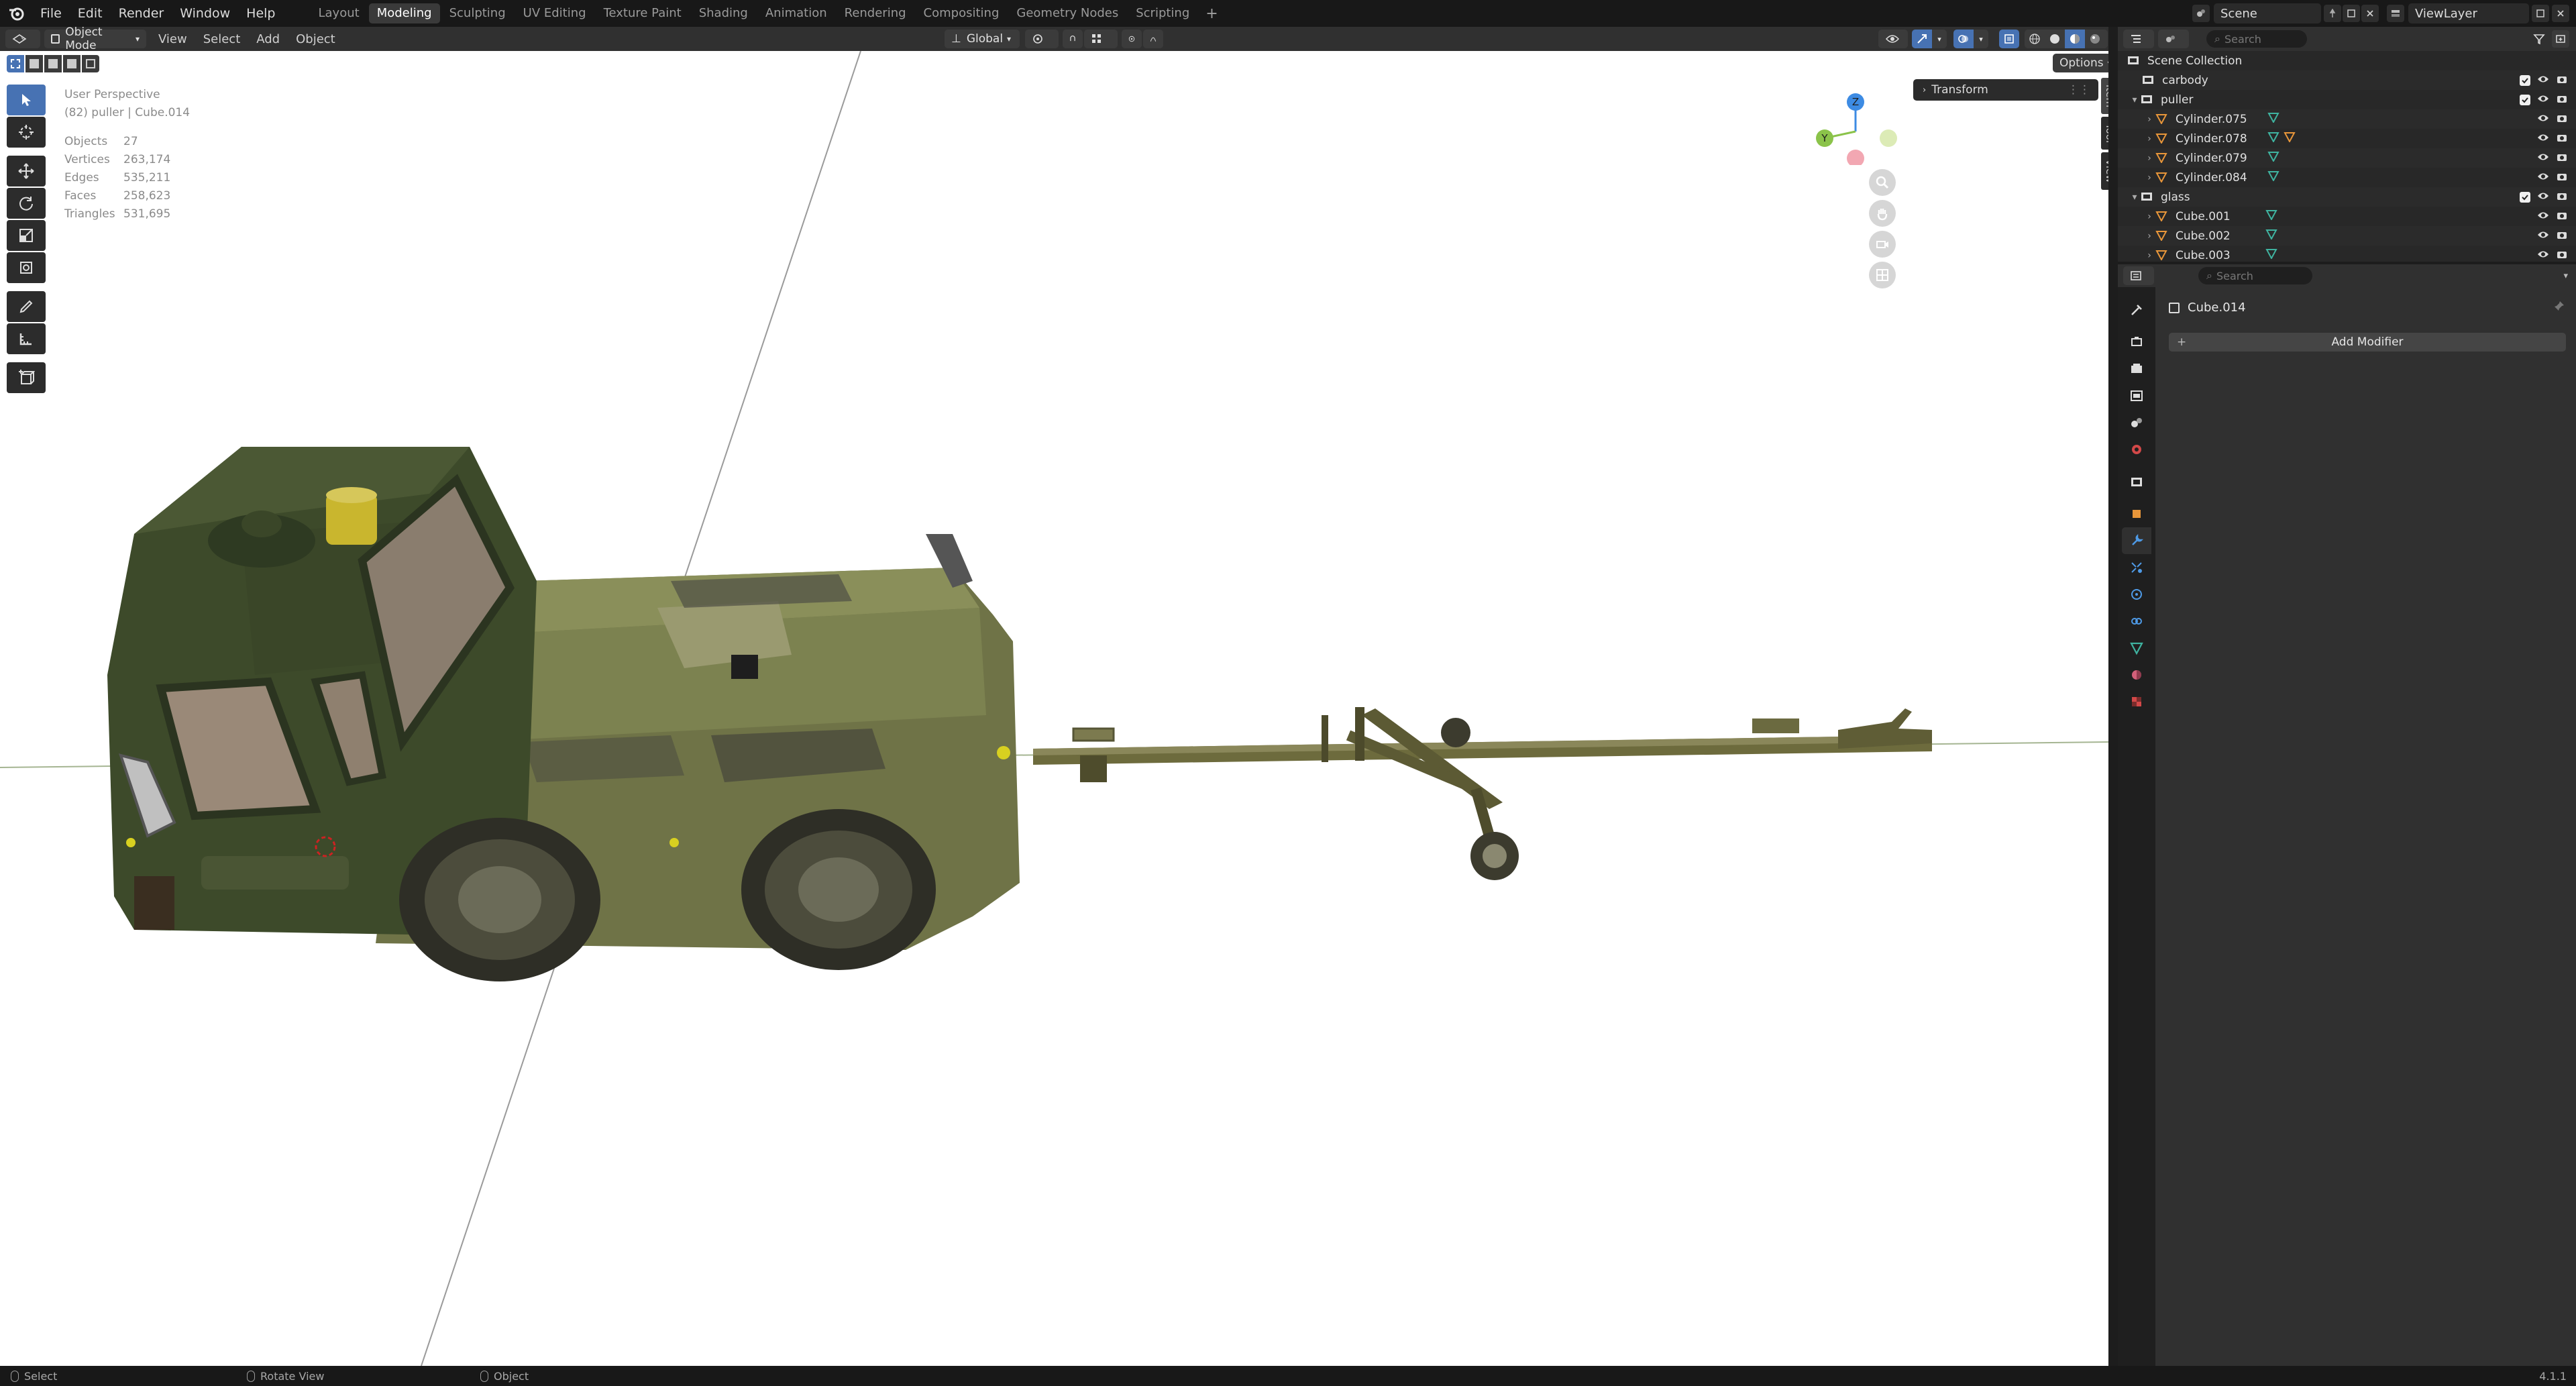  Describe the element at coordinates (51, 13) in the screenshot. I see `menu-file: File` at that location.